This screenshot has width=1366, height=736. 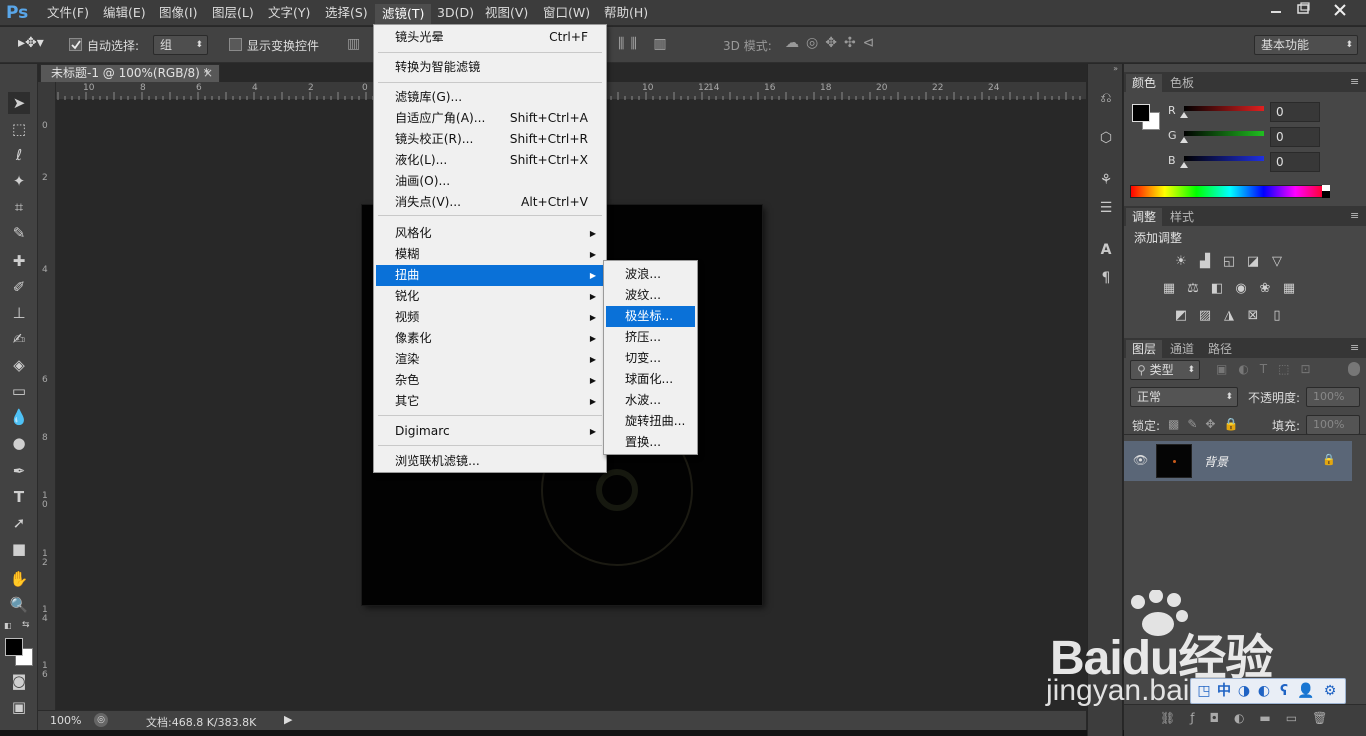 What do you see at coordinates (1141, 113) in the screenshot?
I see `foreground-color-chip` at bounding box center [1141, 113].